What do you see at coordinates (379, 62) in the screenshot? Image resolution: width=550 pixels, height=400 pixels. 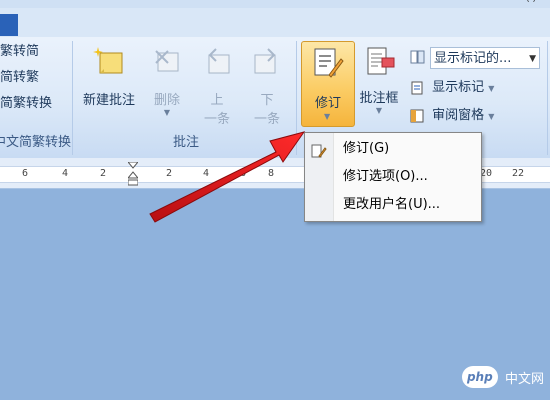 I see `balloons-icon` at bounding box center [379, 62].